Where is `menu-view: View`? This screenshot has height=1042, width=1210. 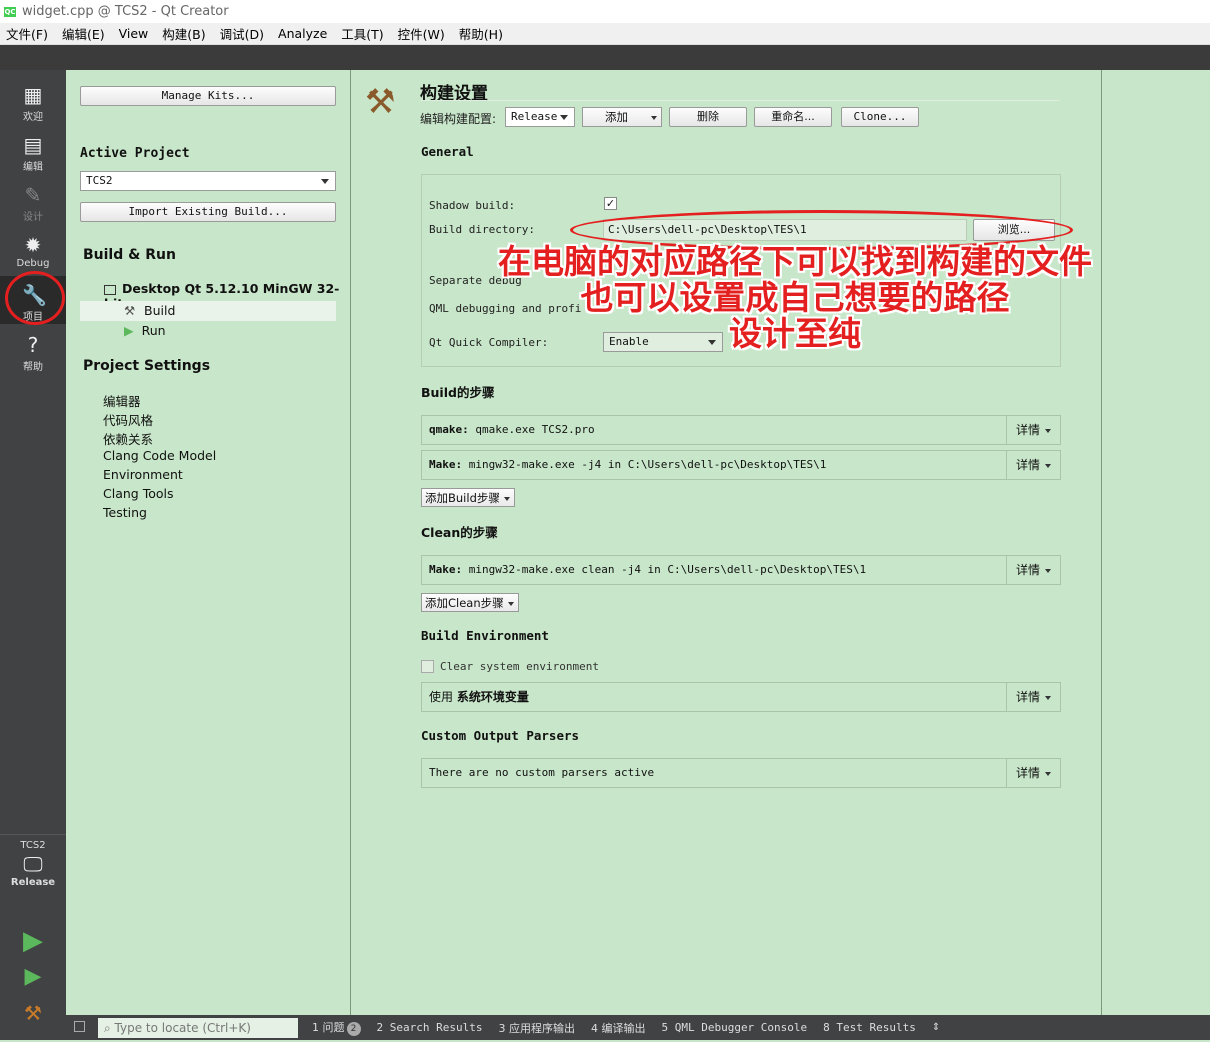
menu-view: View is located at coordinates (134, 33).